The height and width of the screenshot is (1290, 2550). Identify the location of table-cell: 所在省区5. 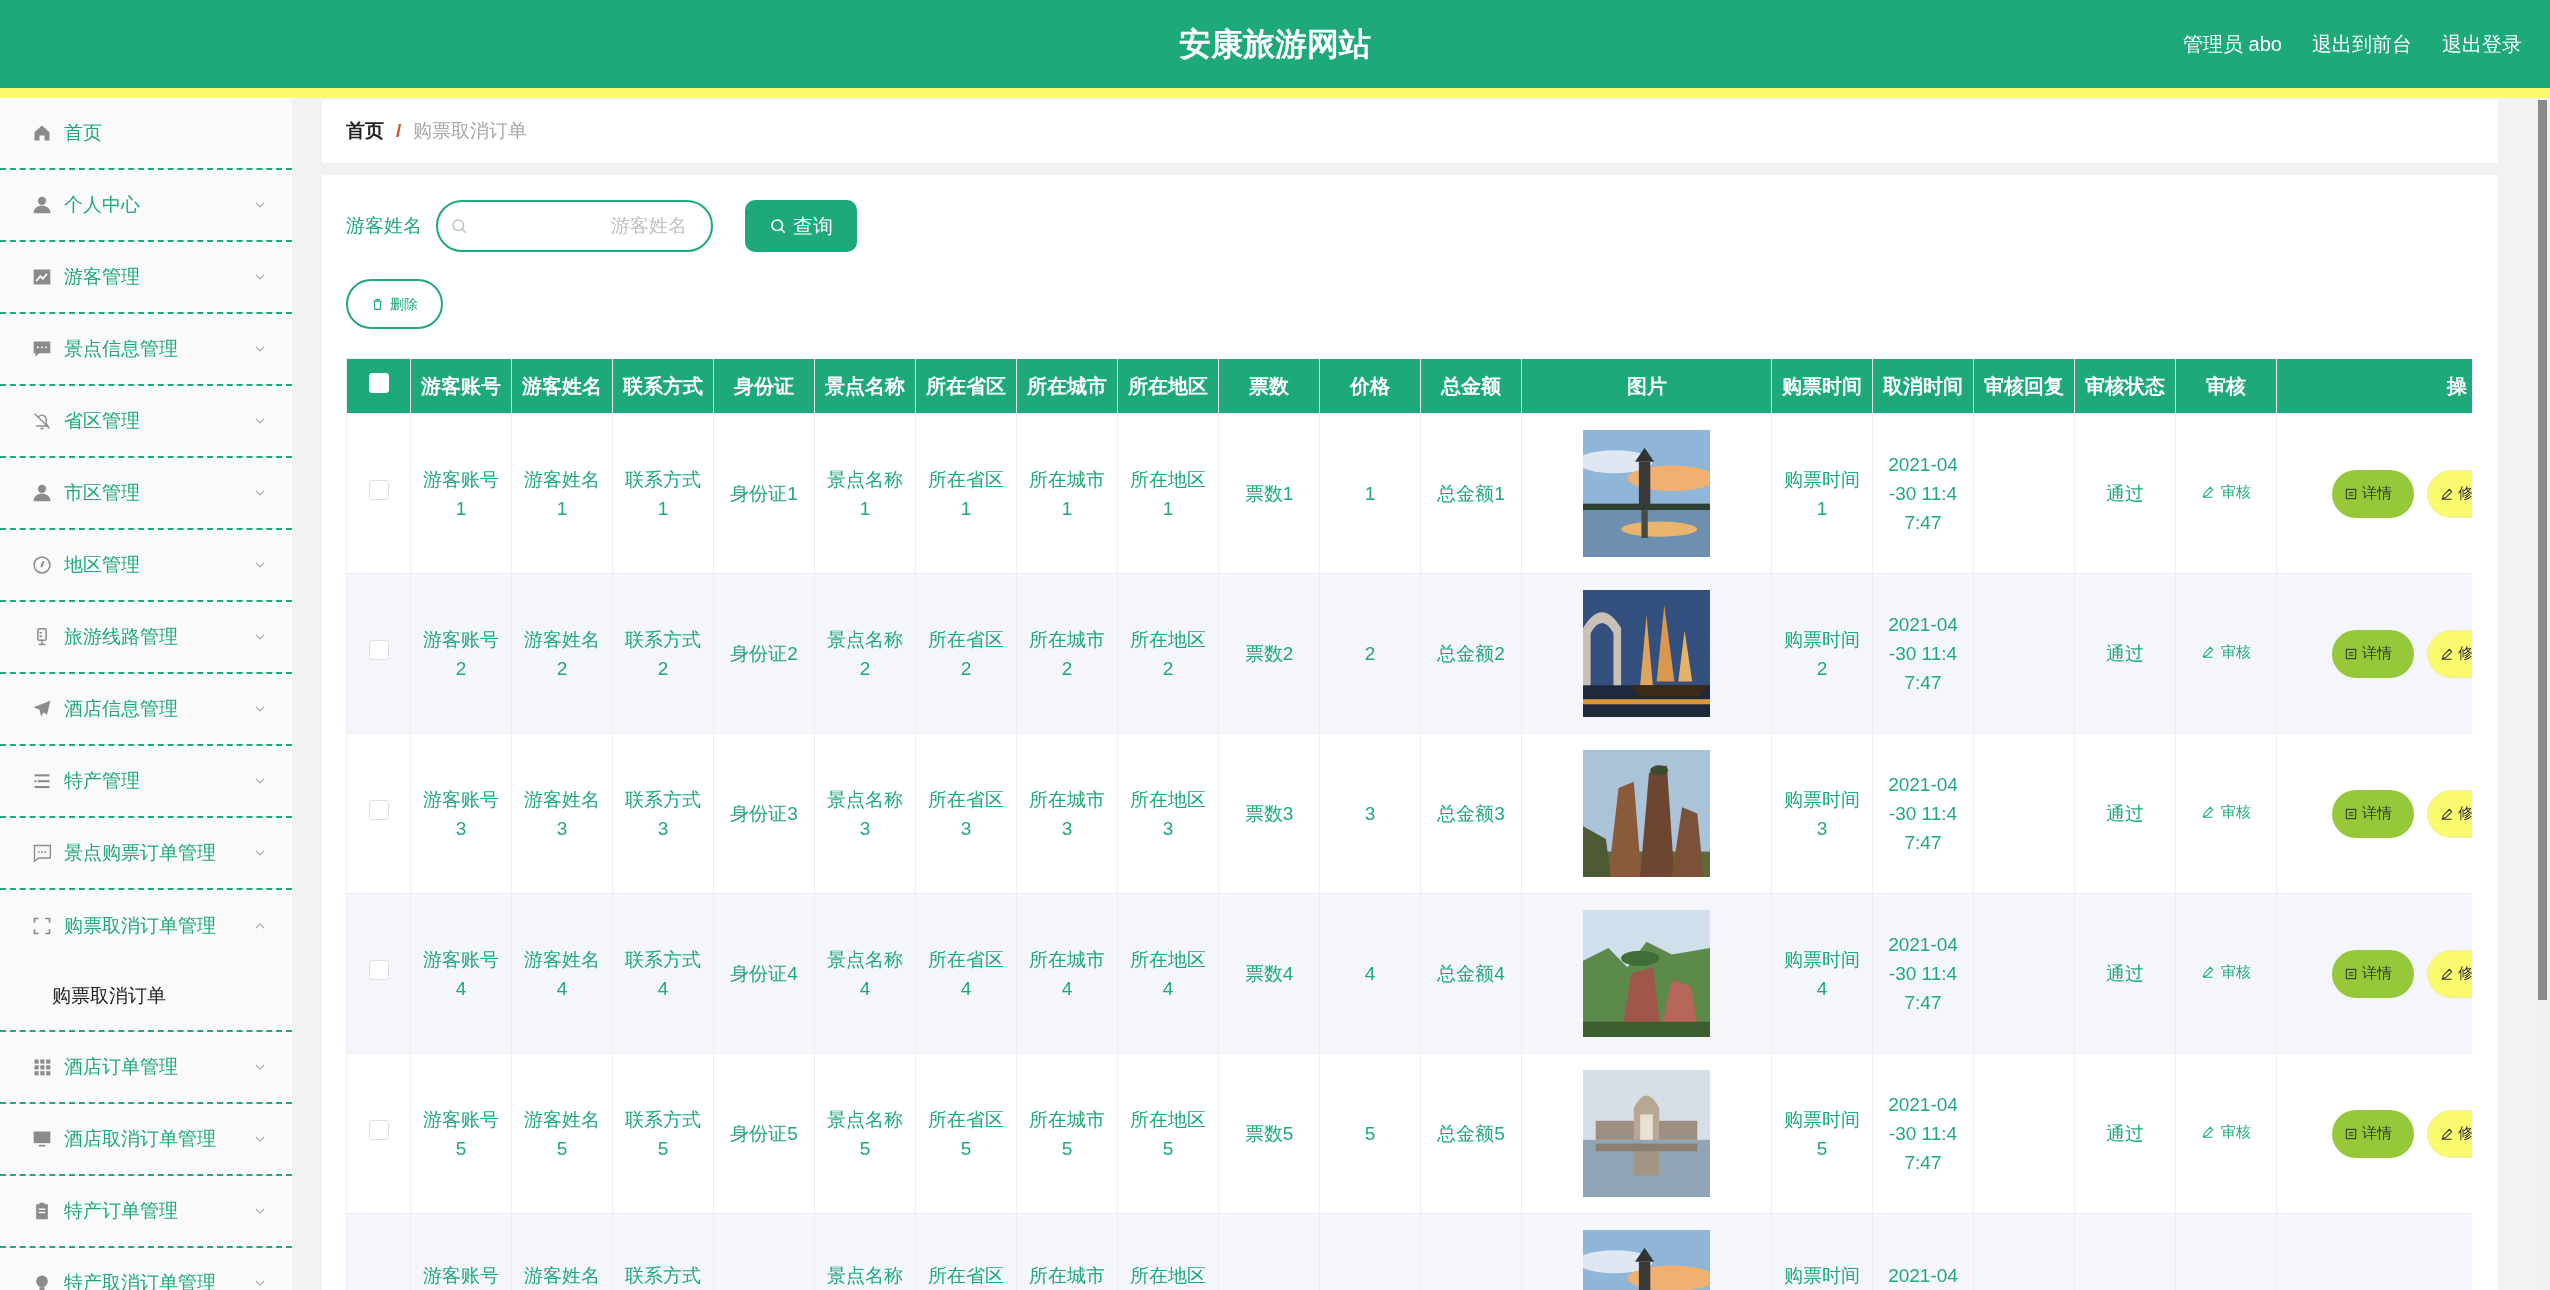
(966, 1133).